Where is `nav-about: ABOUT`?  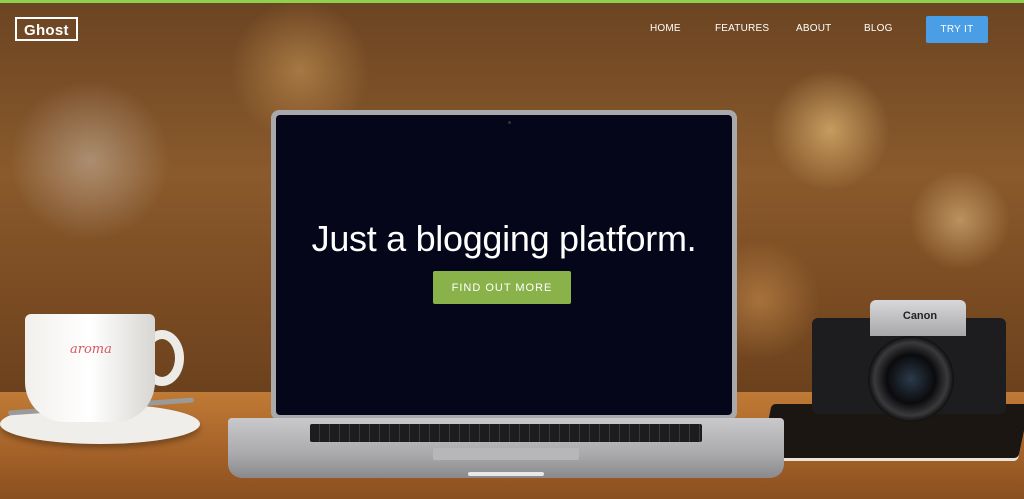
nav-about: ABOUT is located at coordinates (813, 29).